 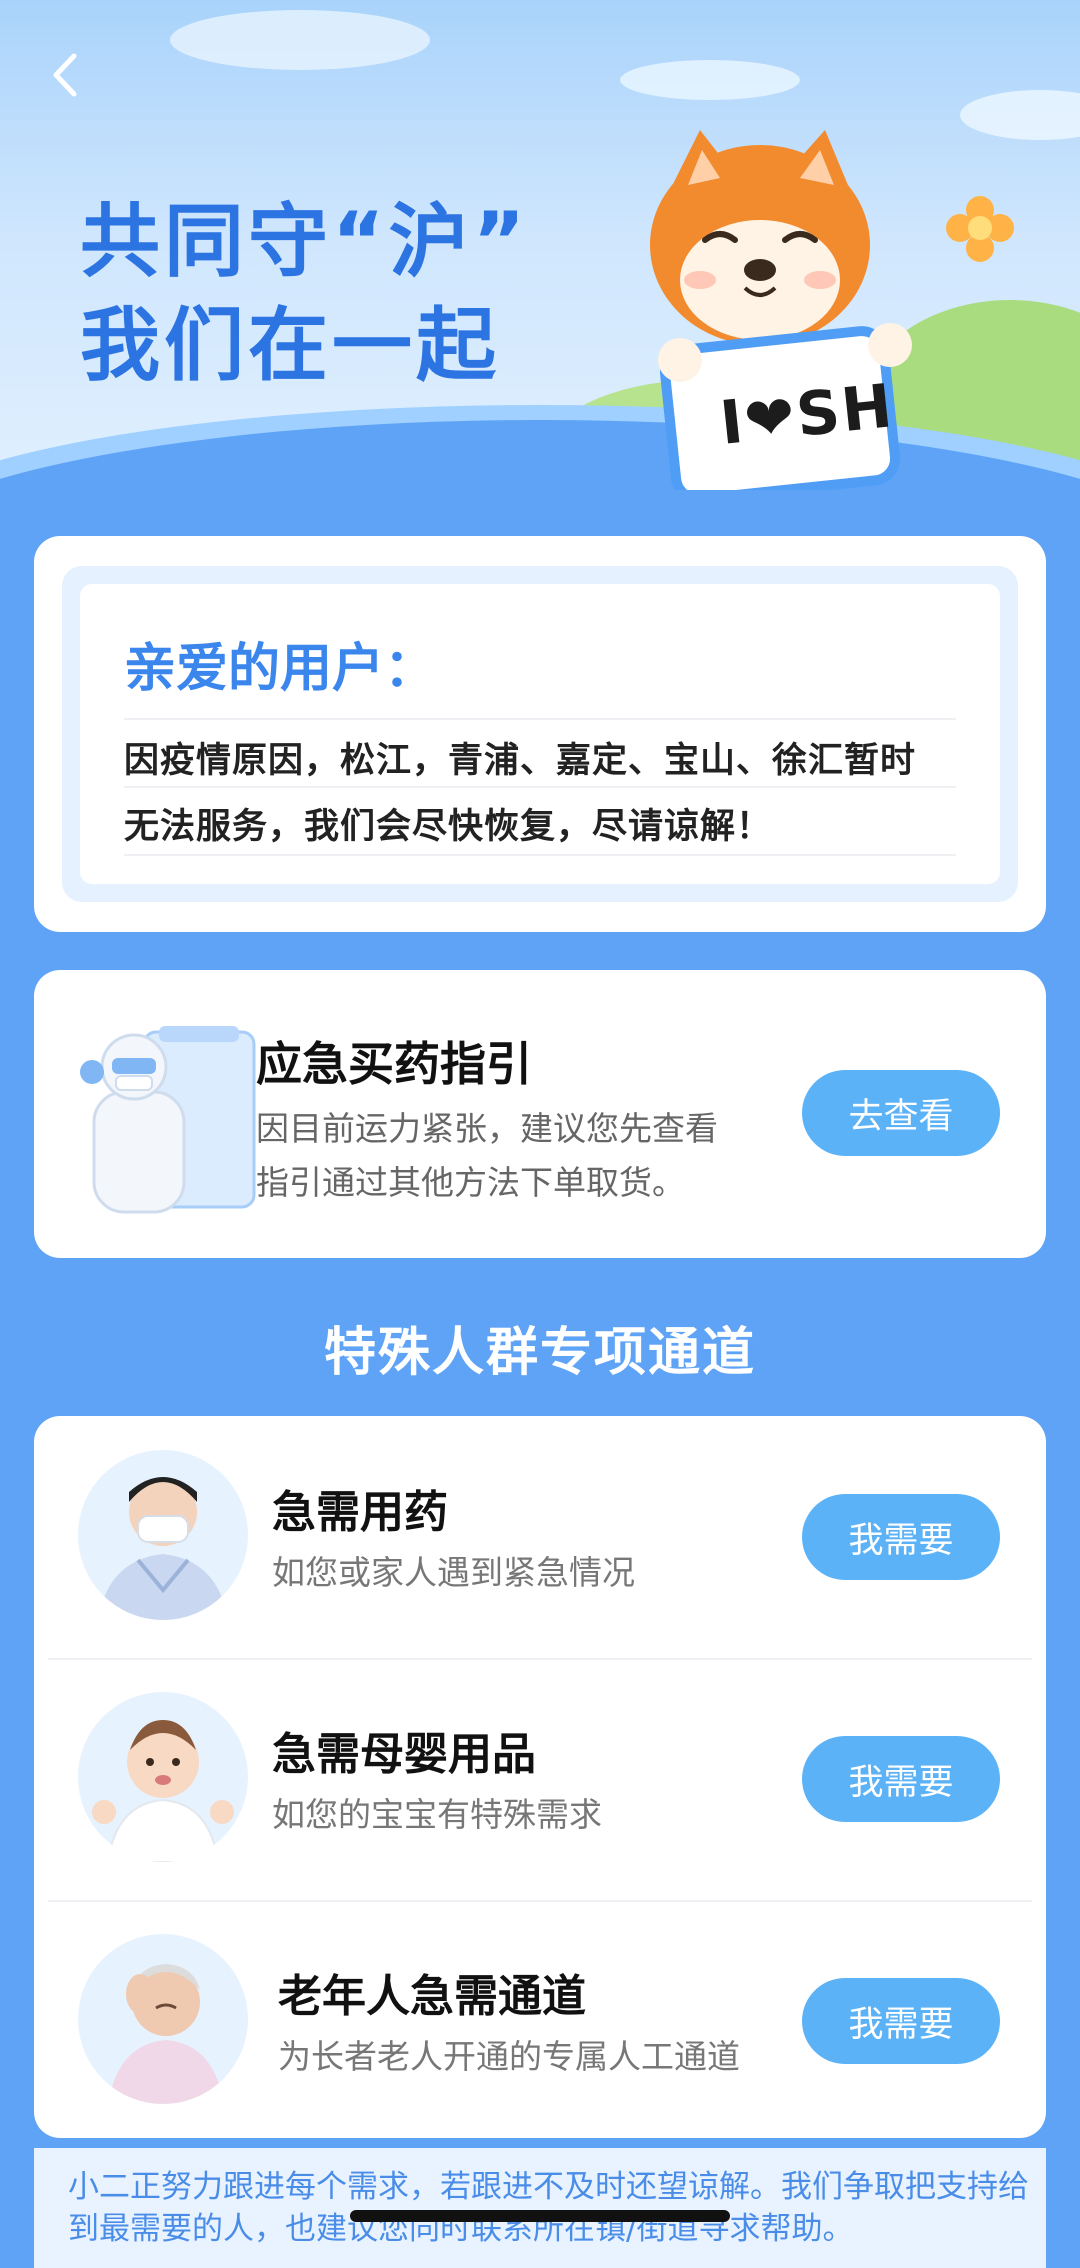 I want to click on patient-avatar, so click(x=163, y=1535).